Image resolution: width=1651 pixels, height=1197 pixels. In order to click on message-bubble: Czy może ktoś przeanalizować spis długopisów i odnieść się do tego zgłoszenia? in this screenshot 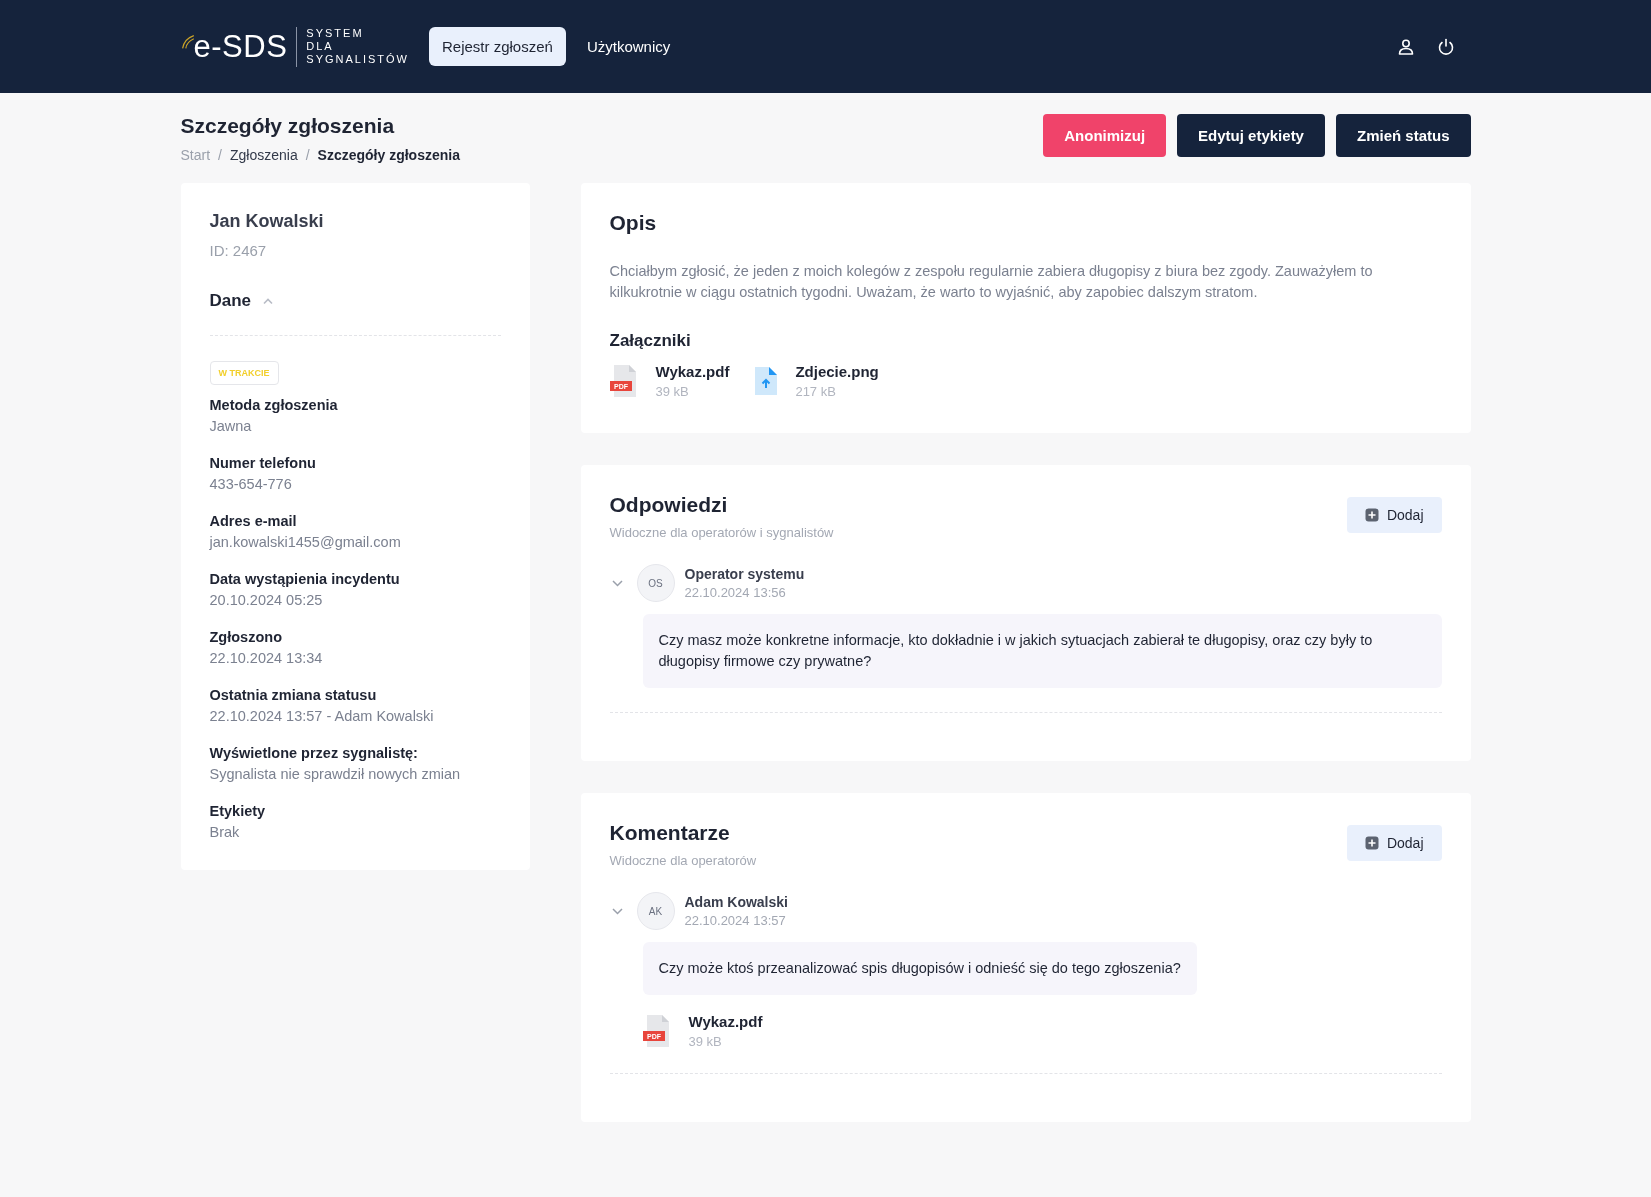, I will do `click(919, 968)`.